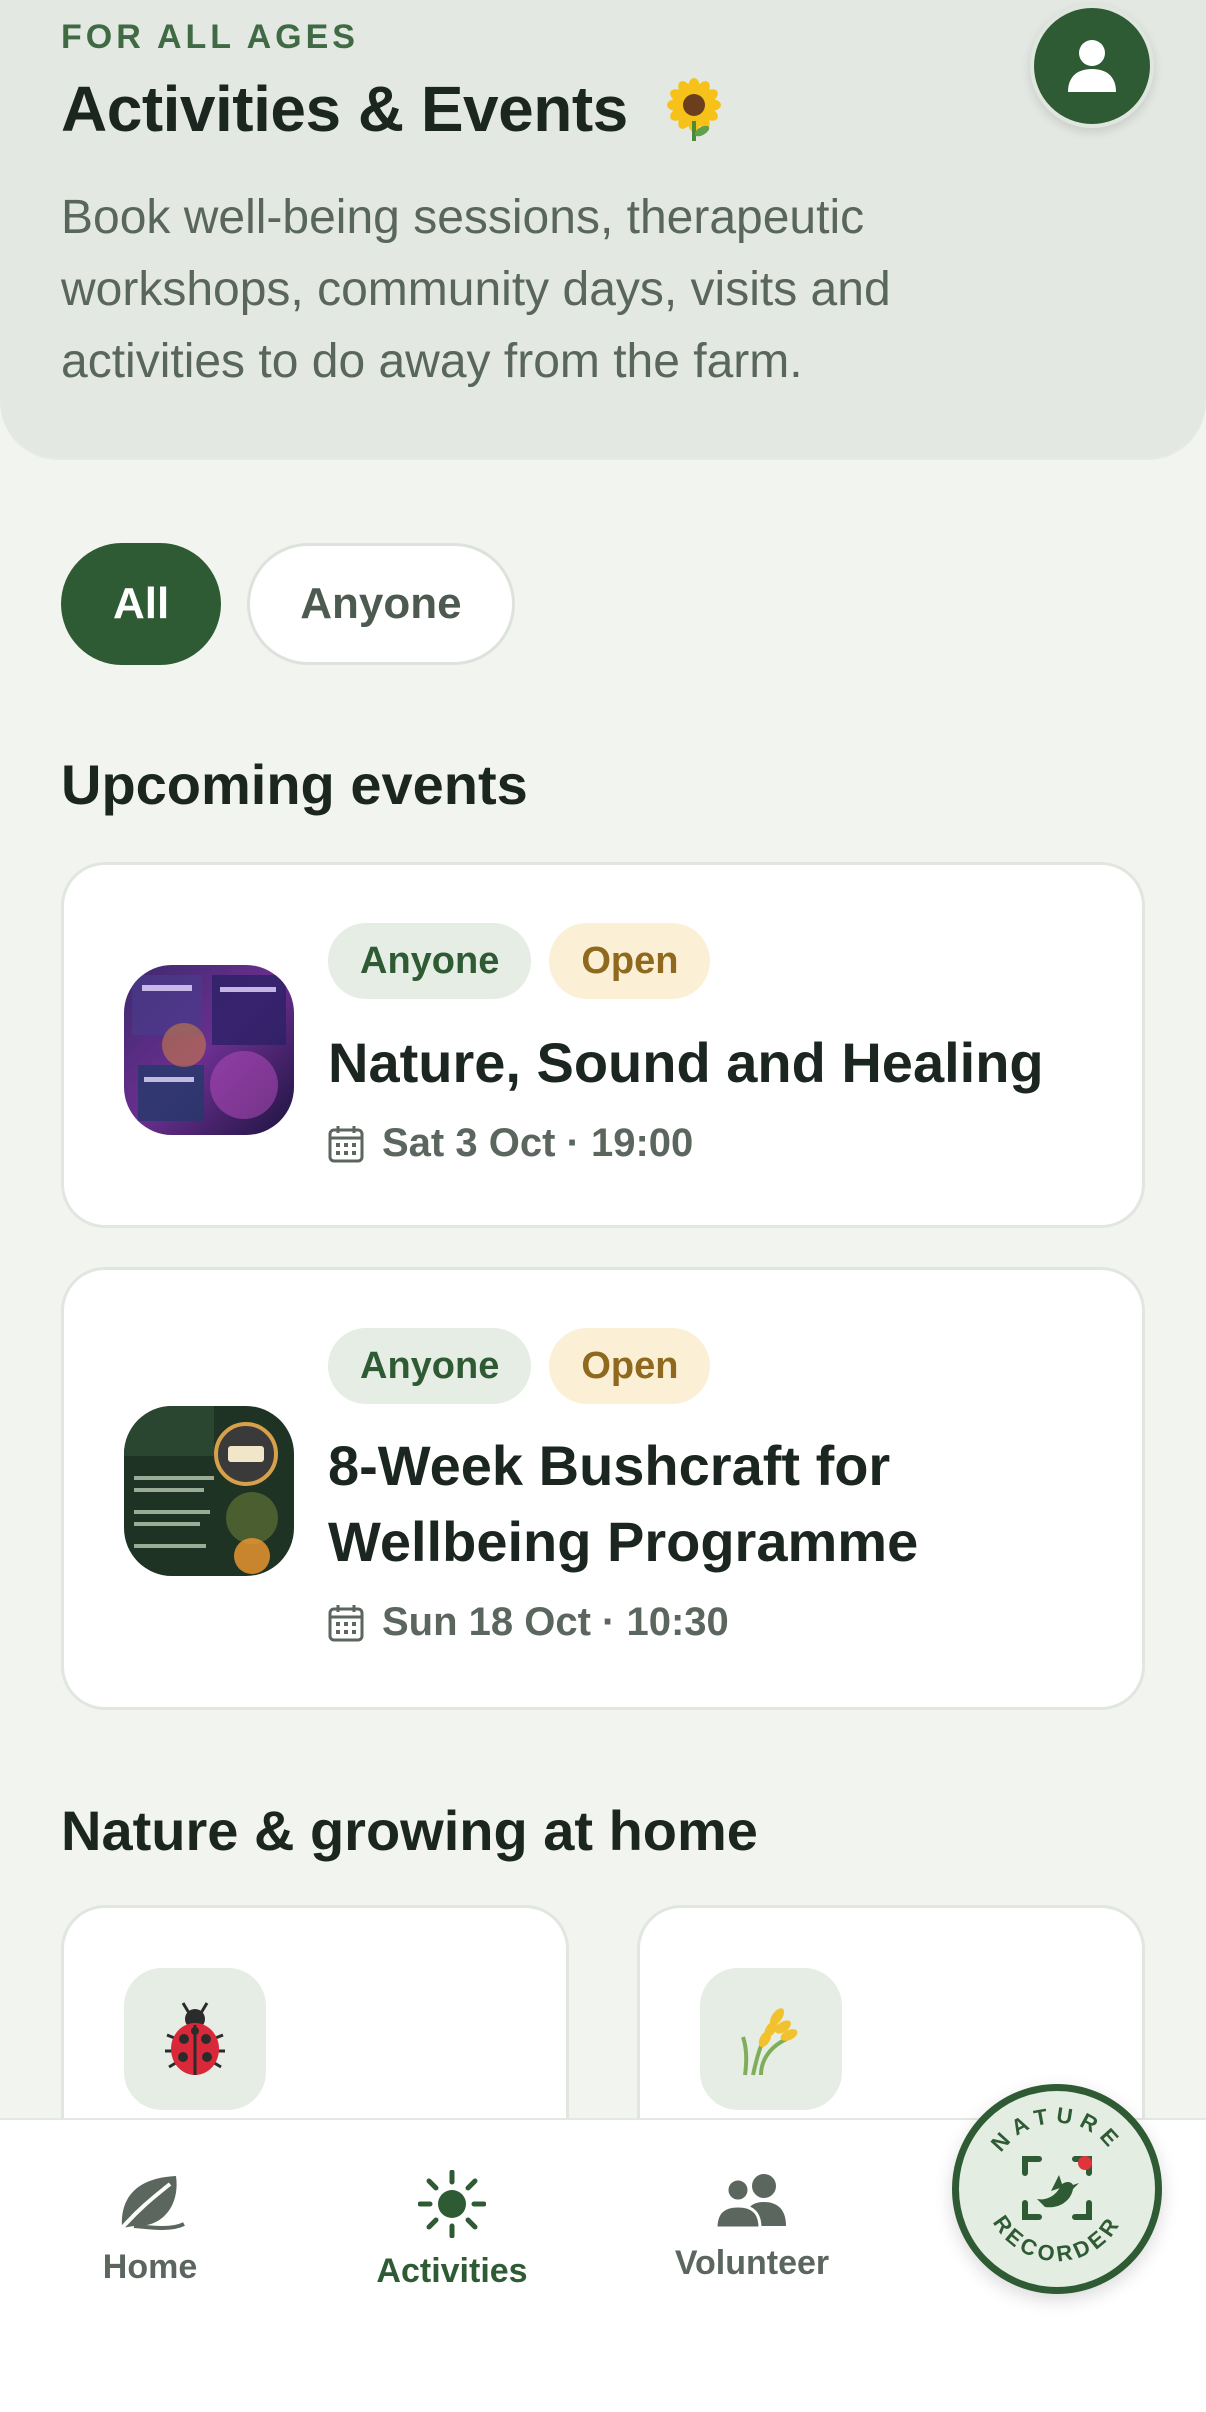 This screenshot has width=1206, height=2412. I want to click on nature-recorder-badge: NATURE RECORDER, so click(1057, 2184).